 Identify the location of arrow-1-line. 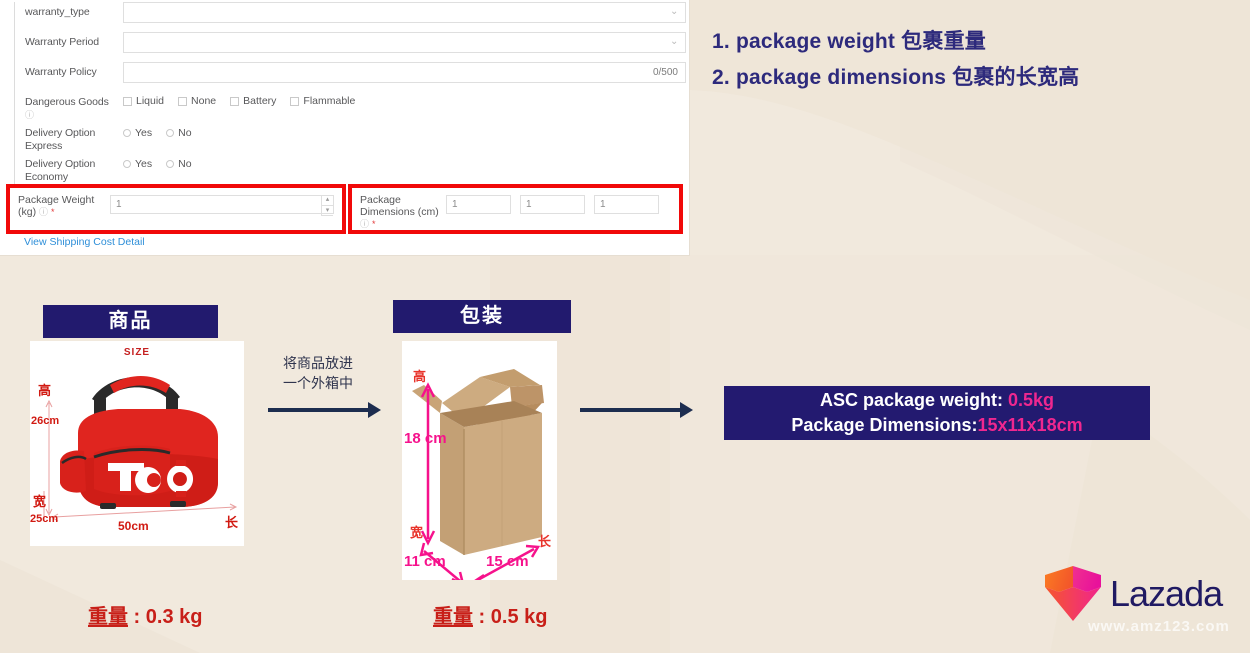
(318, 410).